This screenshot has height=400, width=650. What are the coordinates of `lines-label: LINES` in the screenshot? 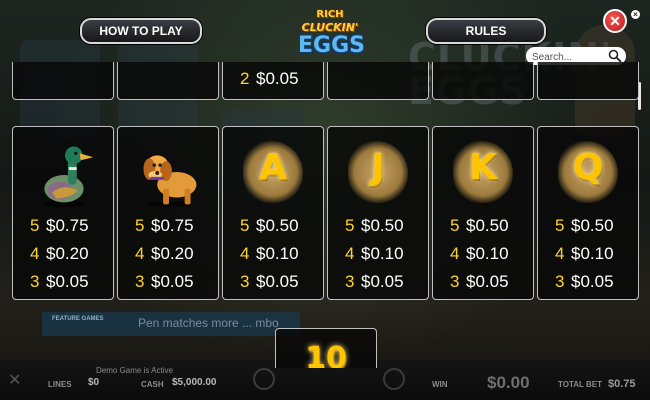 It's located at (60, 384).